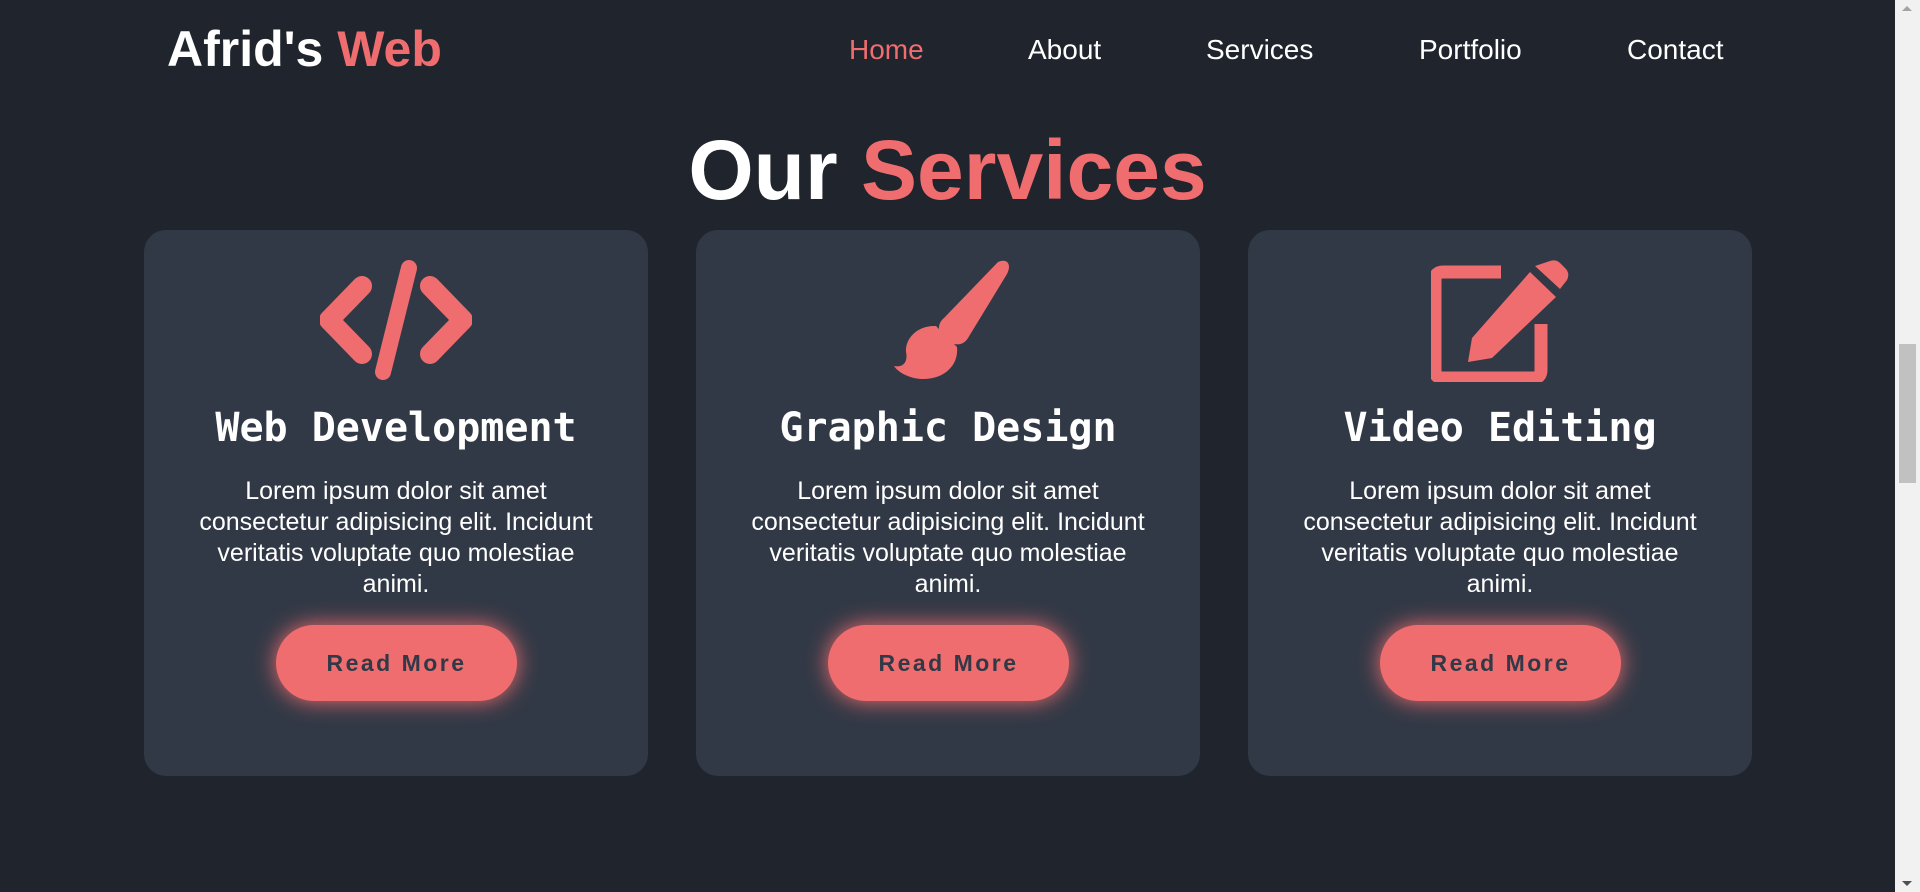  Describe the element at coordinates (396, 320) in the screenshot. I see `code-icon` at that location.